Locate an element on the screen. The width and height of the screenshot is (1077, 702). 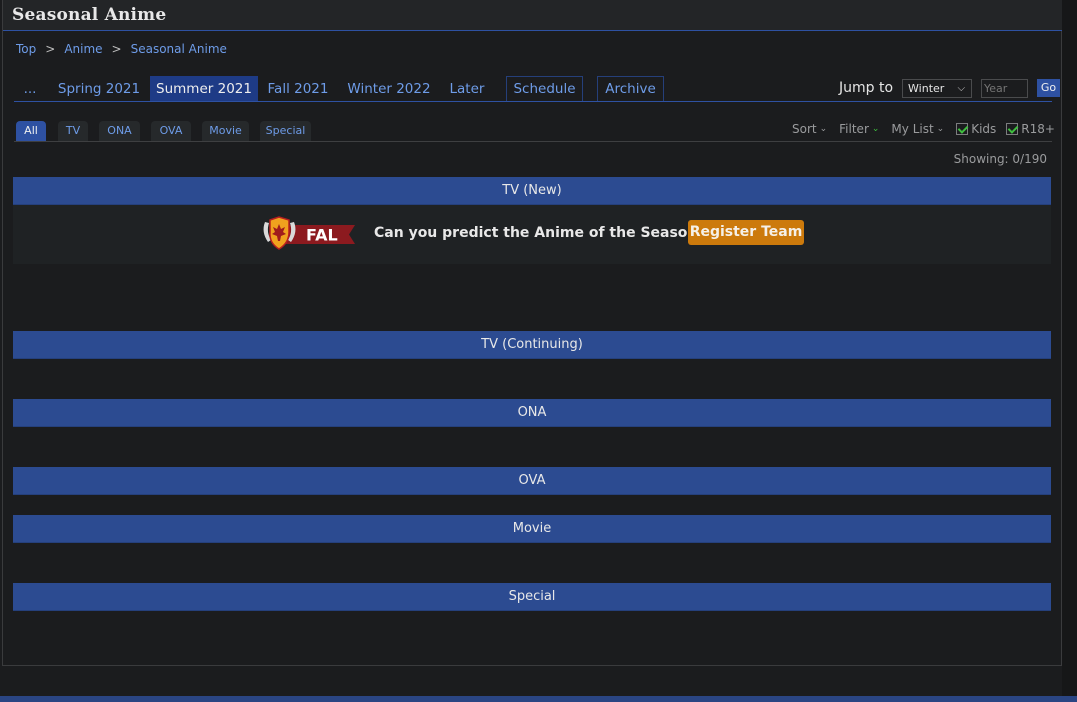
sort-label: Sort is located at coordinates (804, 129).